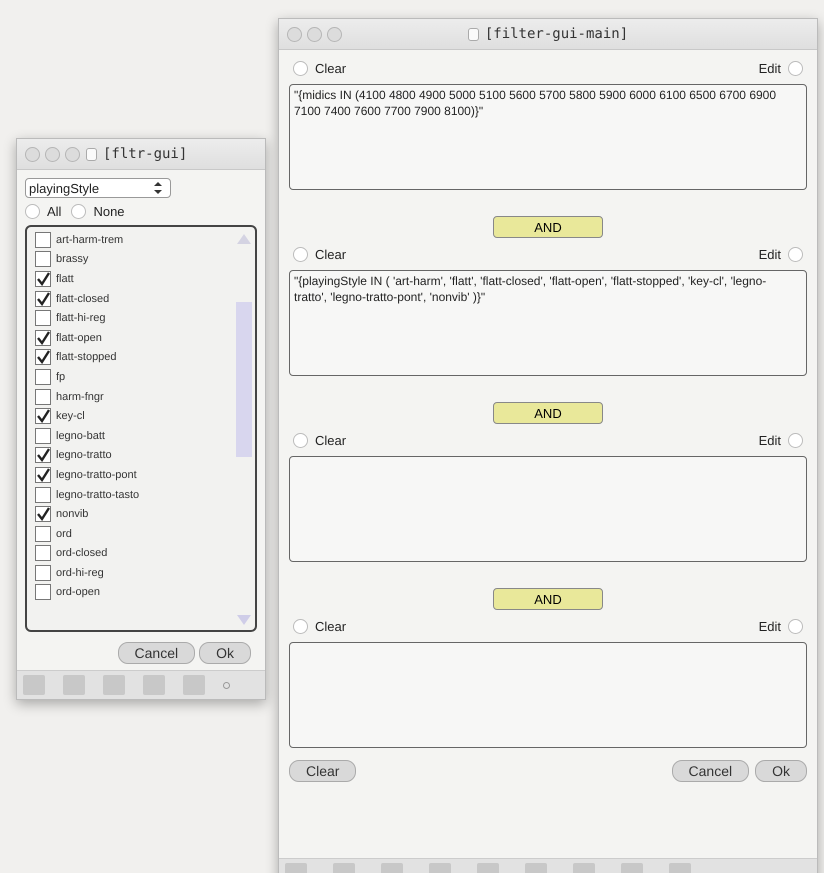 The image size is (824, 873). What do you see at coordinates (84, 455) in the screenshot?
I see `value-label: legno-tratto` at bounding box center [84, 455].